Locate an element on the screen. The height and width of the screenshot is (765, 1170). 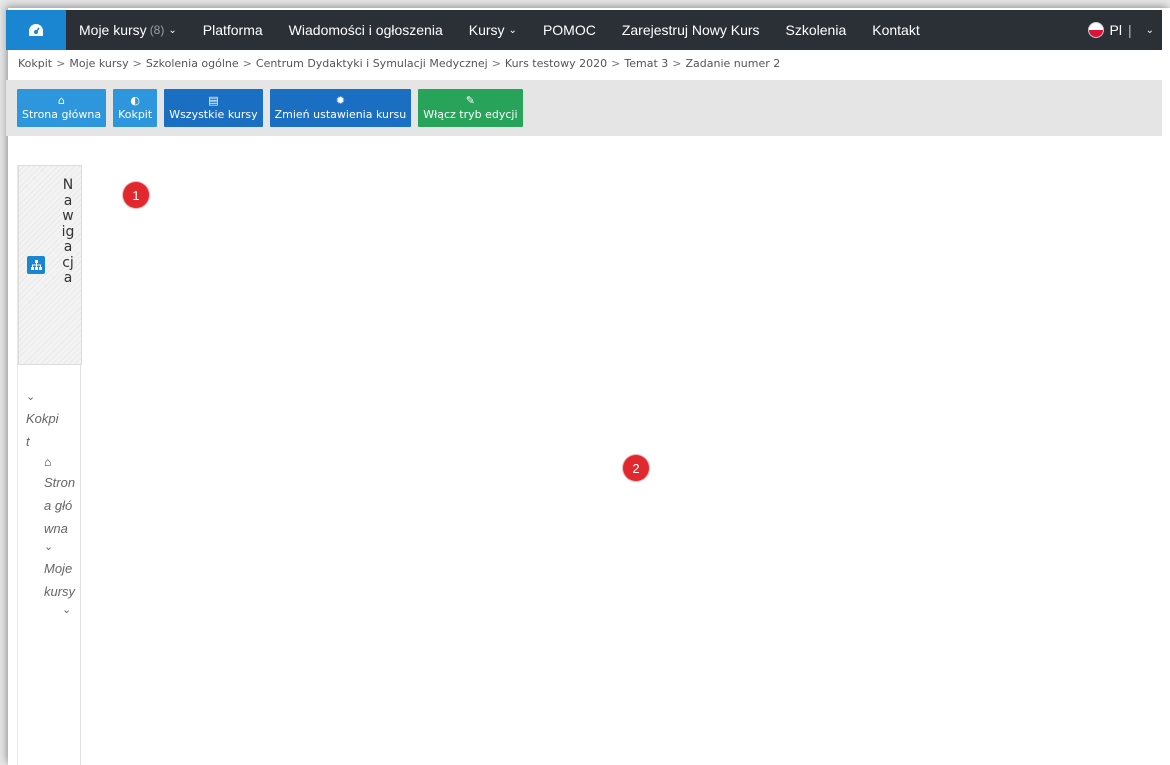
navigation-block-header: Nawigacja is located at coordinates (50, 265).